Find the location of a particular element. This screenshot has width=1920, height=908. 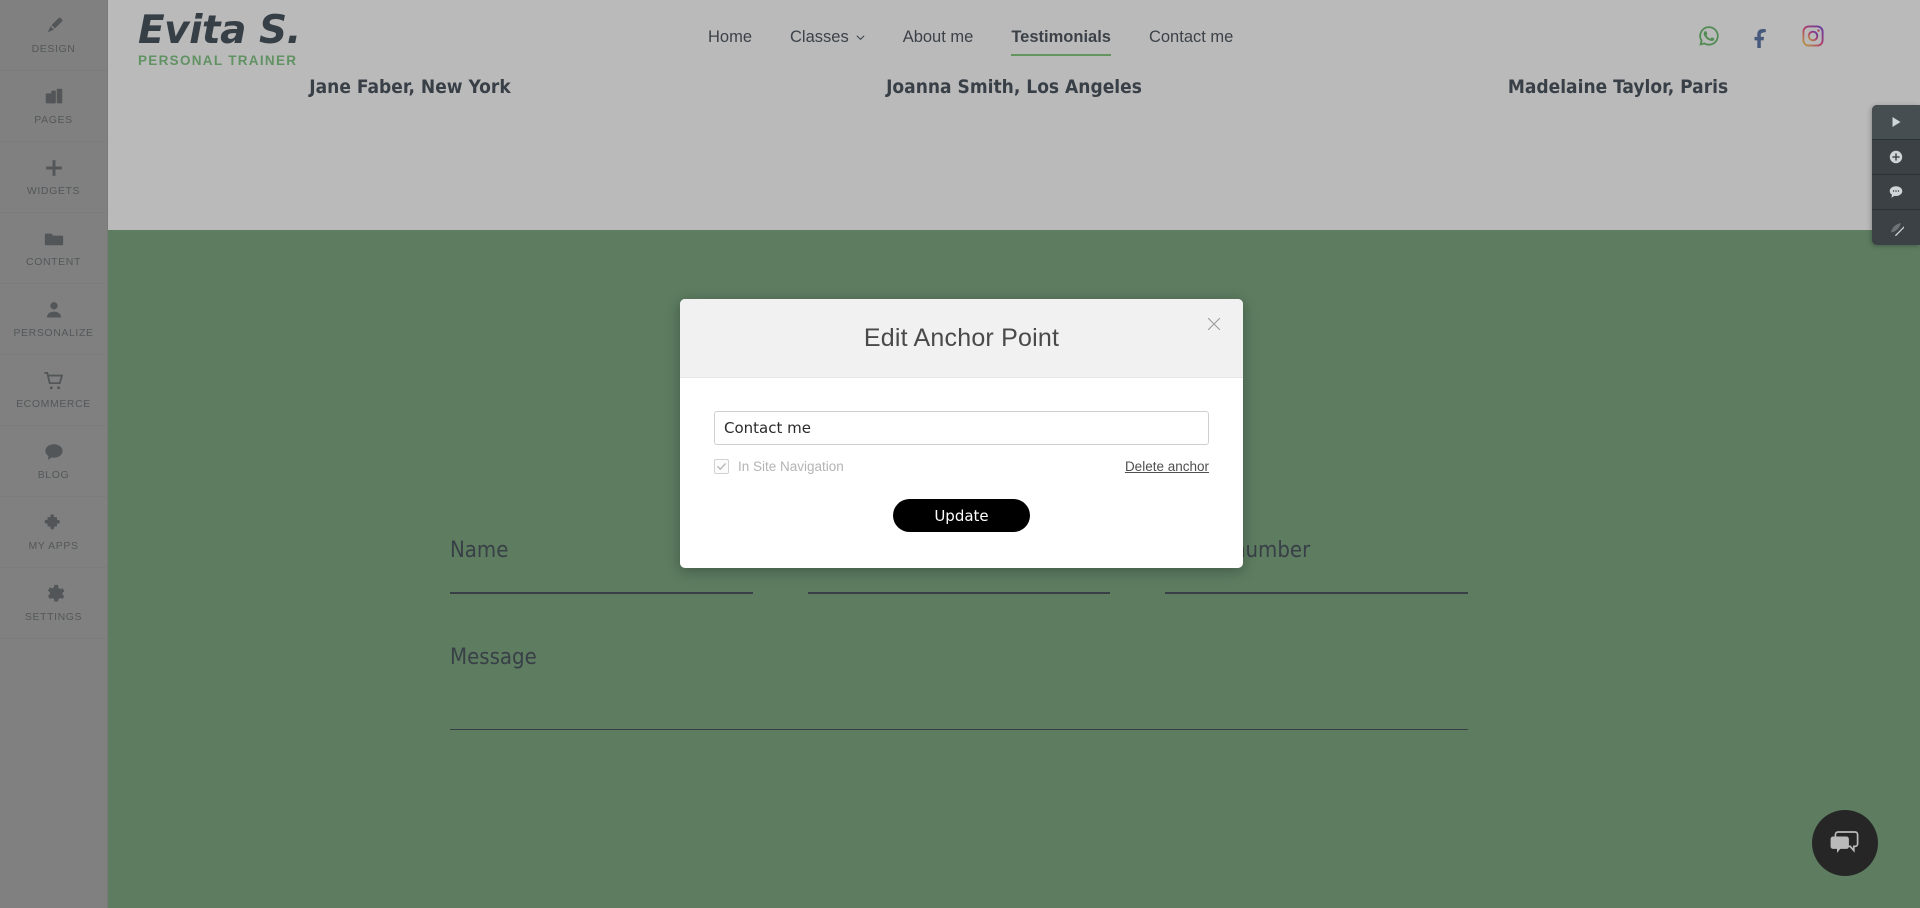

canvas-right-toolbar is located at coordinates (1896, 175).